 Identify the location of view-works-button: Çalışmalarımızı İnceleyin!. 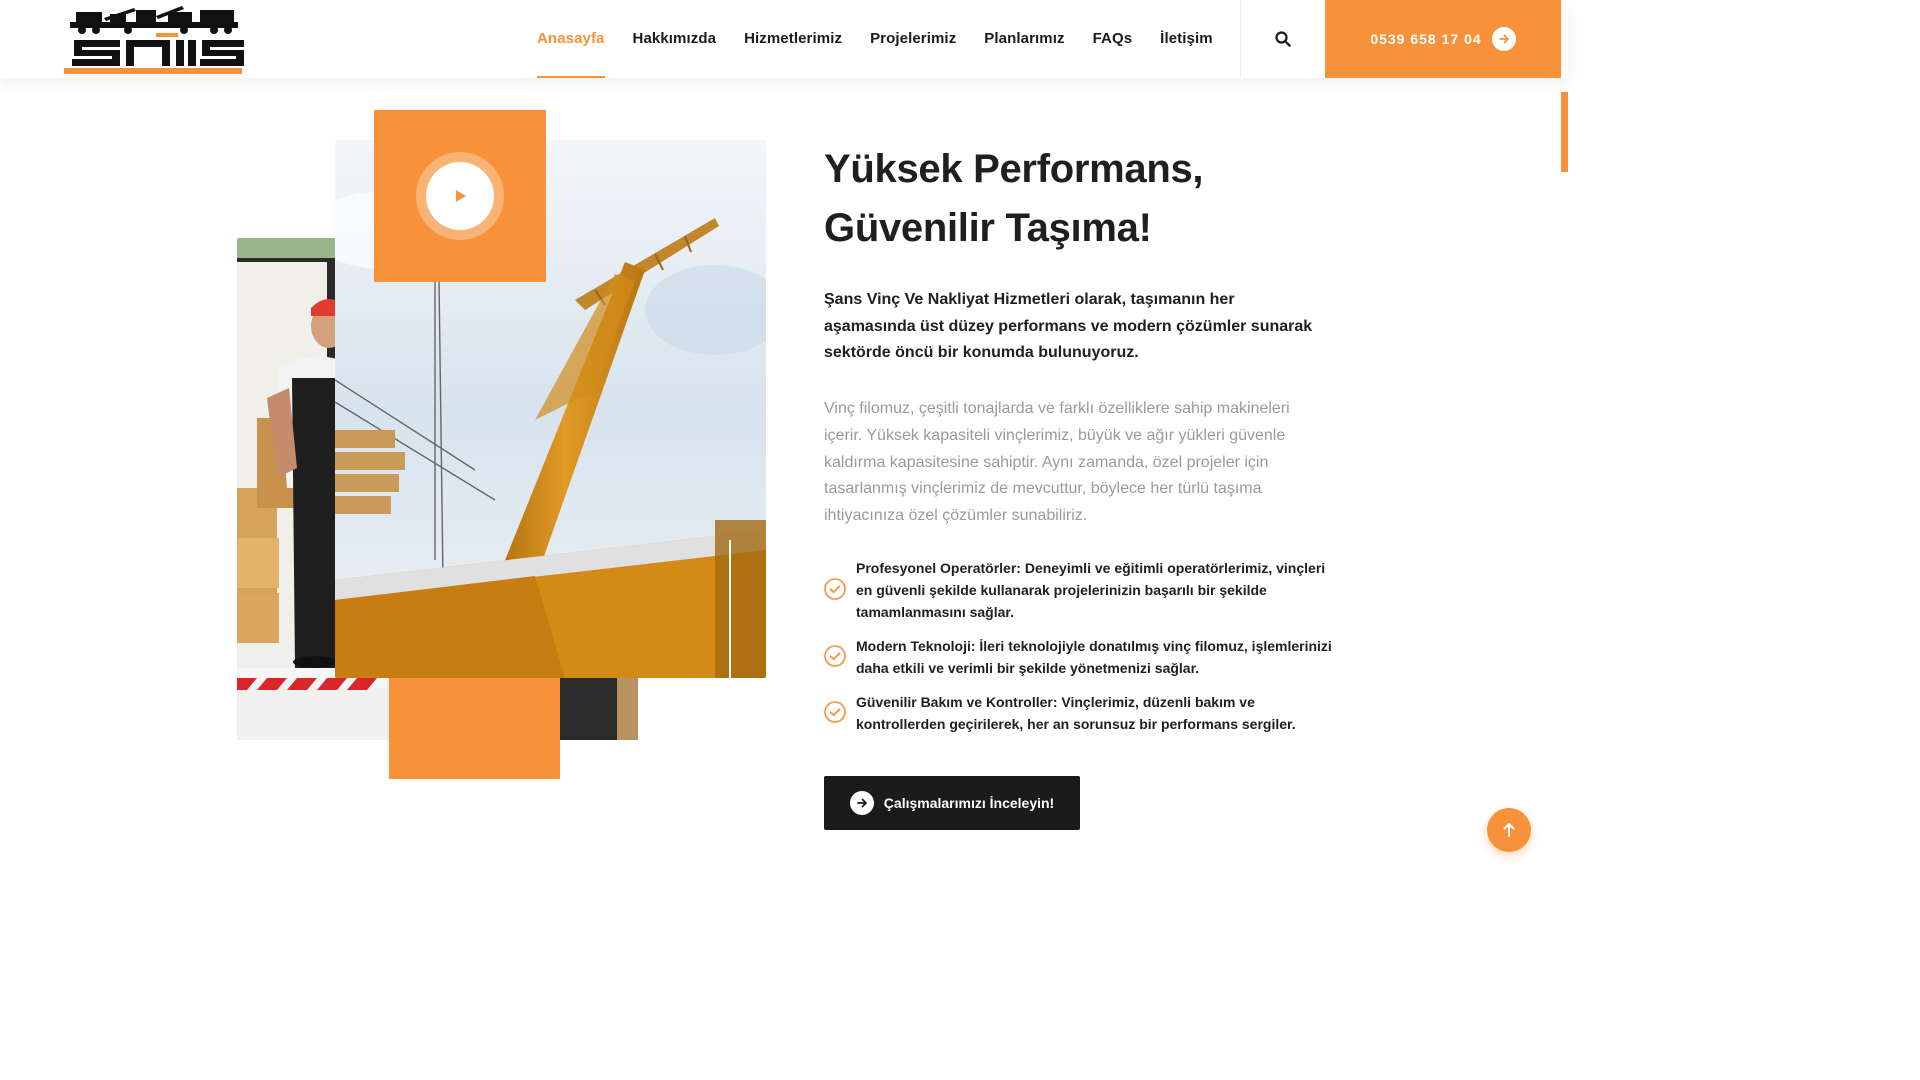
(952, 803).